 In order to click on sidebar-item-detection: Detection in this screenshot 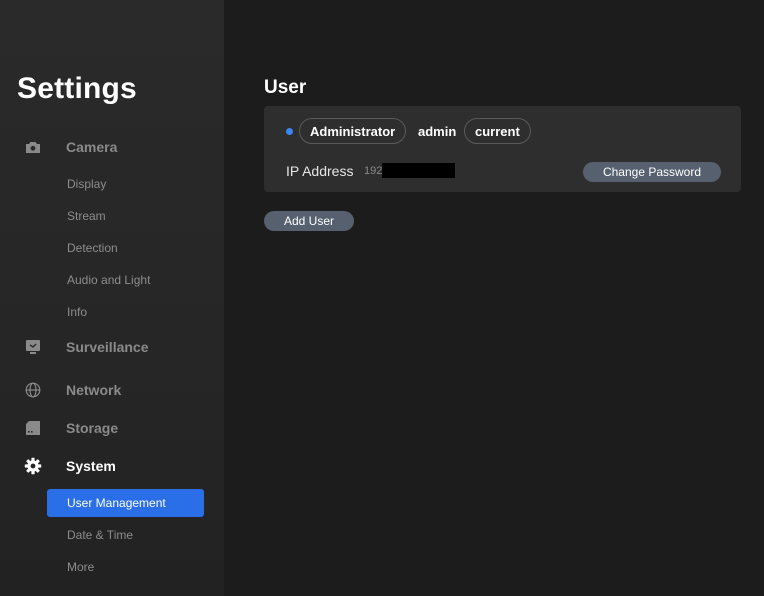, I will do `click(125, 248)`.